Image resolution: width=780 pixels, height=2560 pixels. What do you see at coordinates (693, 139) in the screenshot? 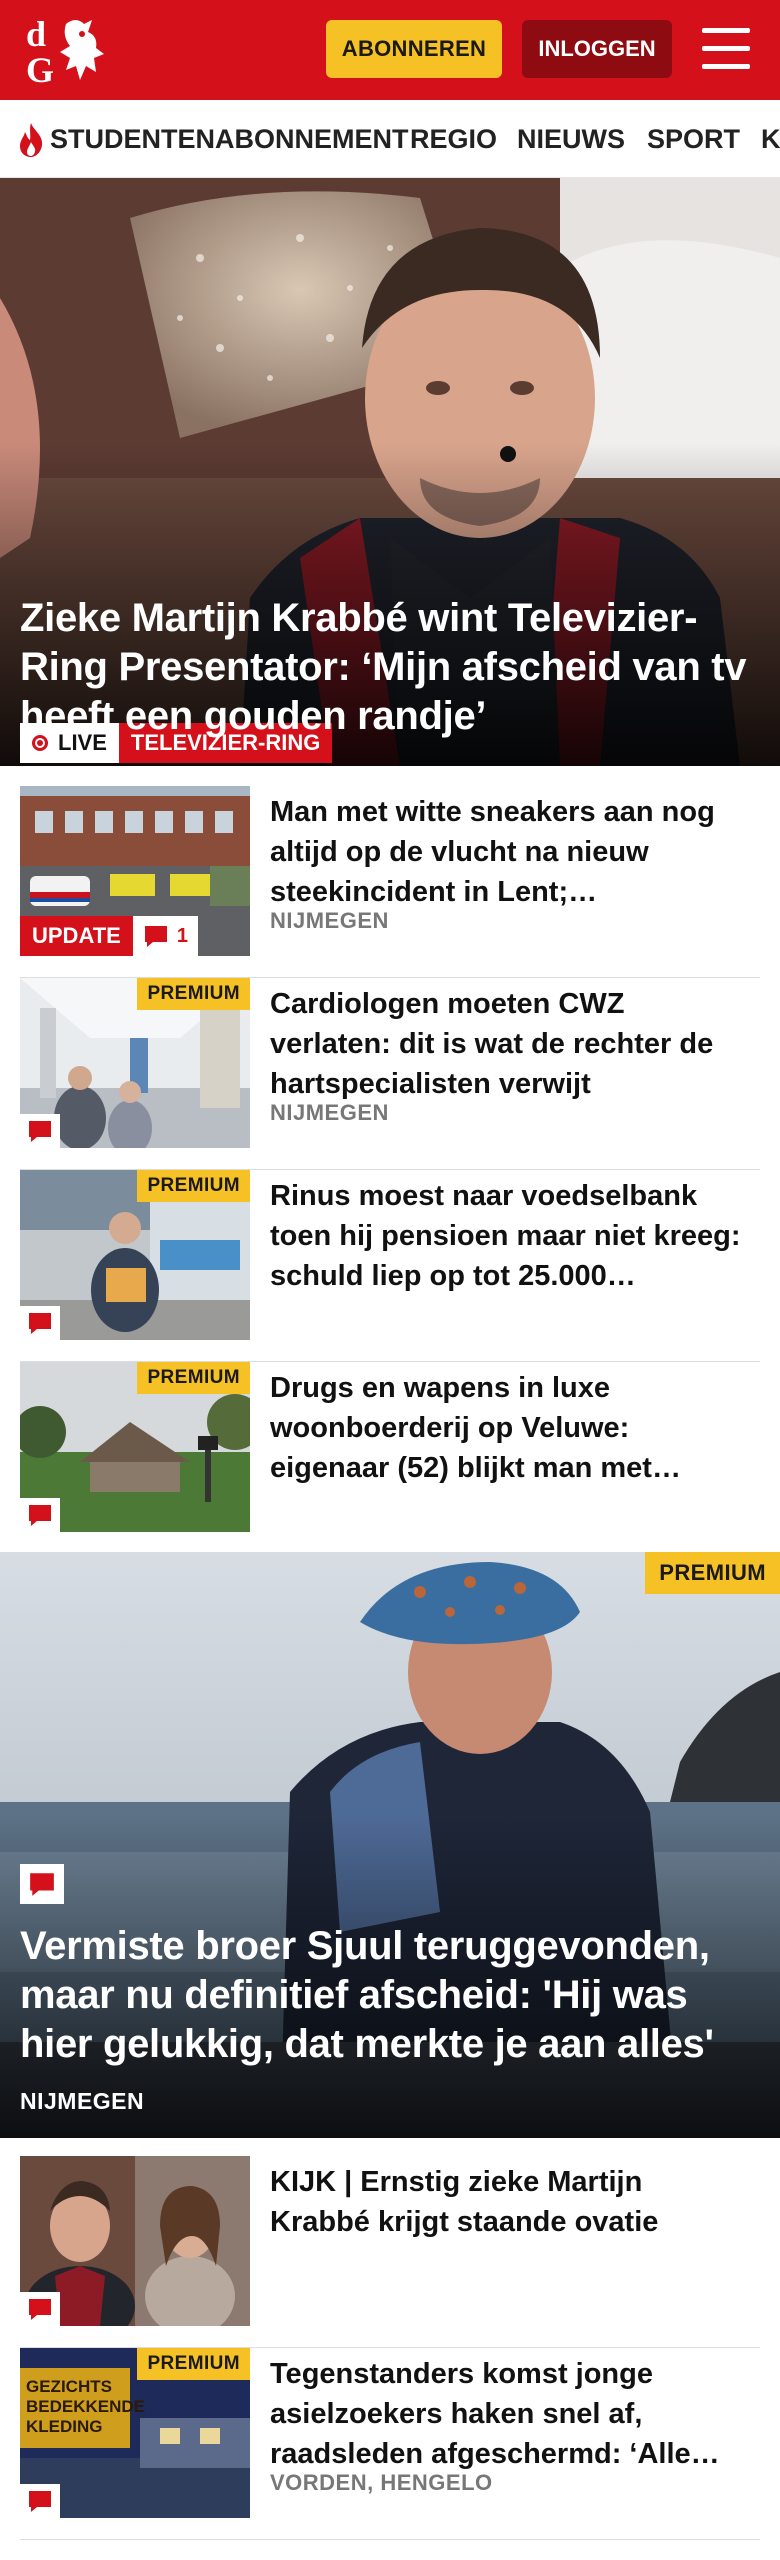
I see `nav-item-sport: SPORT` at bounding box center [693, 139].